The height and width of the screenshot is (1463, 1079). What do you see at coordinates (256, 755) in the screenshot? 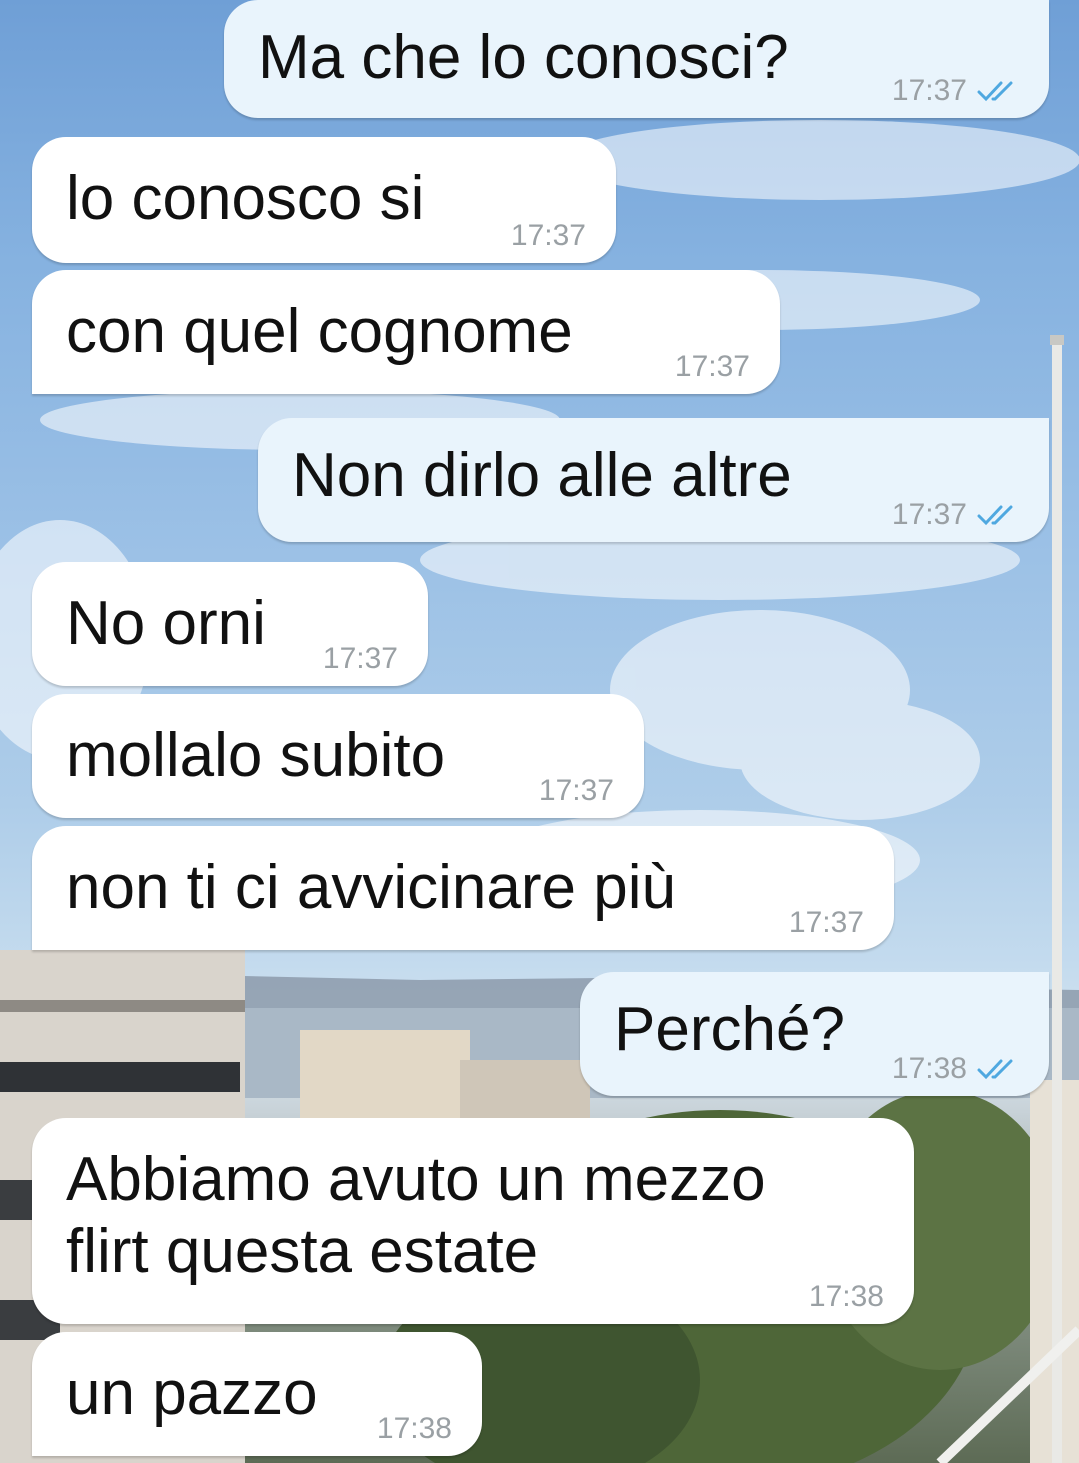
I see `message-text: mollalo subito` at bounding box center [256, 755].